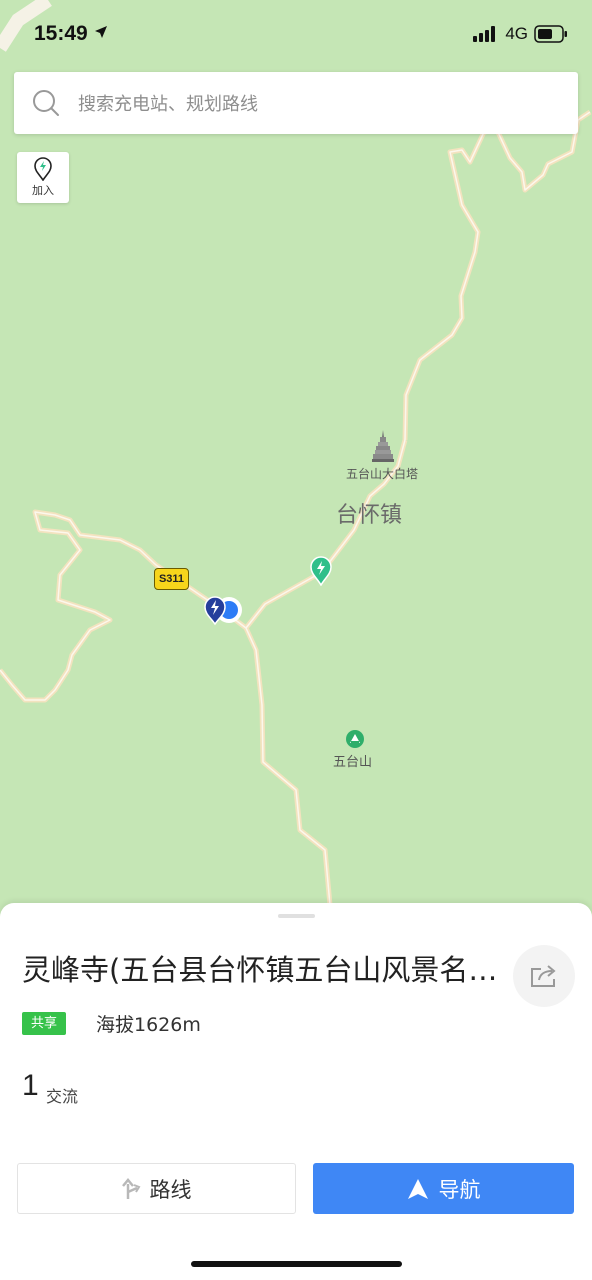 Image resolution: width=592 pixels, height=1280 pixels. What do you see at coordinates (170, 1189) in the screenshot?
I see `route-label: 路线` at bounding box center [170, 1189].